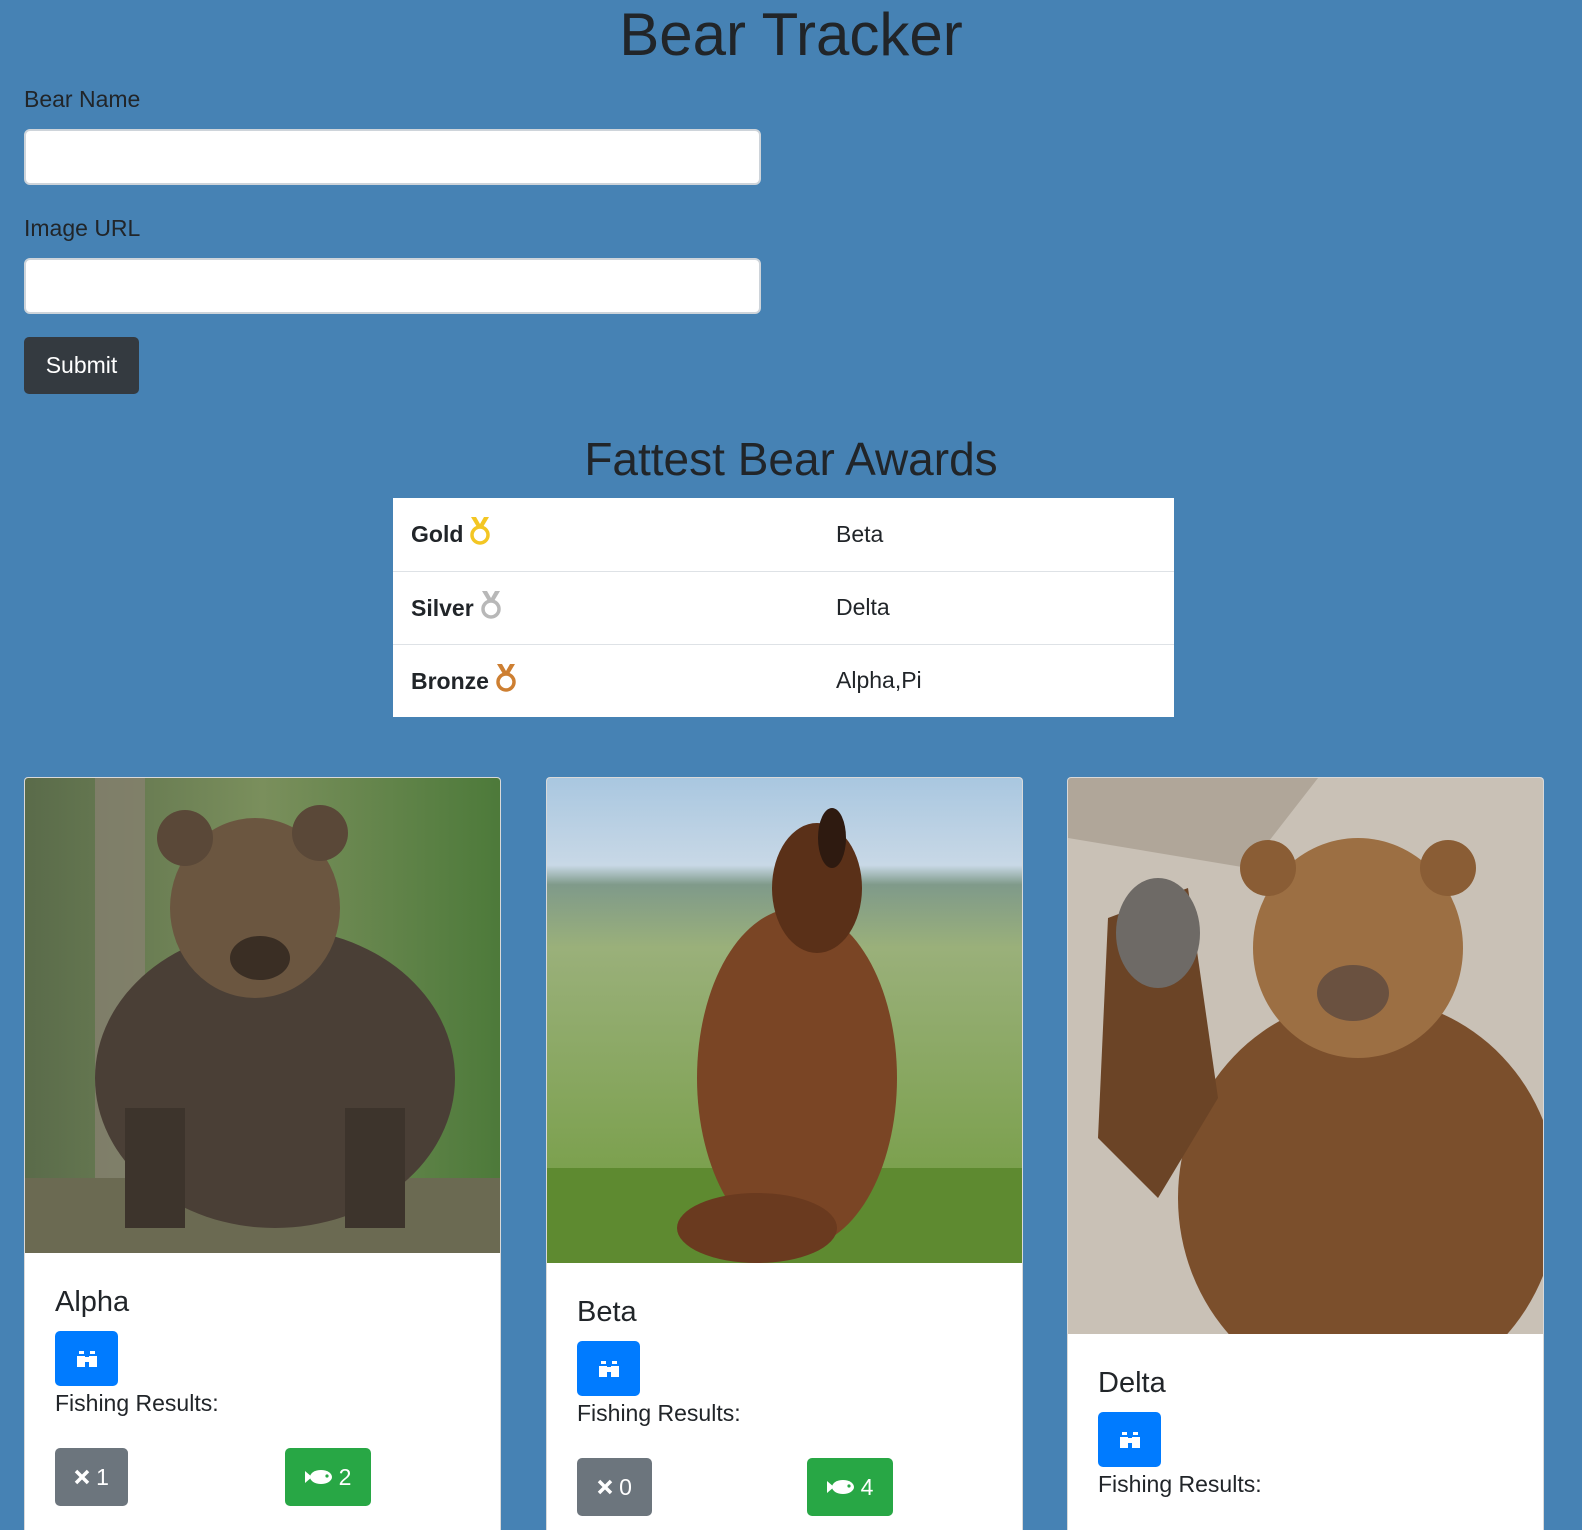 The width and height of the screenshot is (1582, 1530). Describe the element at coordinates (1132, 1383) in the screenshot. I see `bear-name: Delta` at that location.